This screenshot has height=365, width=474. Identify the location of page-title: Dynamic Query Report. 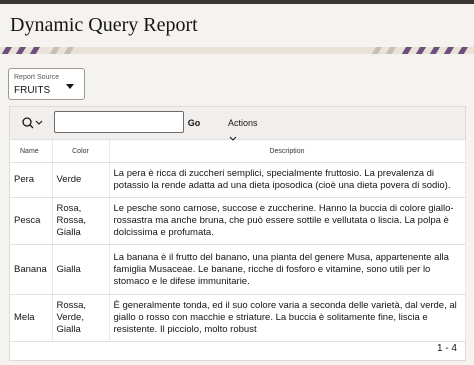
(104, 25).